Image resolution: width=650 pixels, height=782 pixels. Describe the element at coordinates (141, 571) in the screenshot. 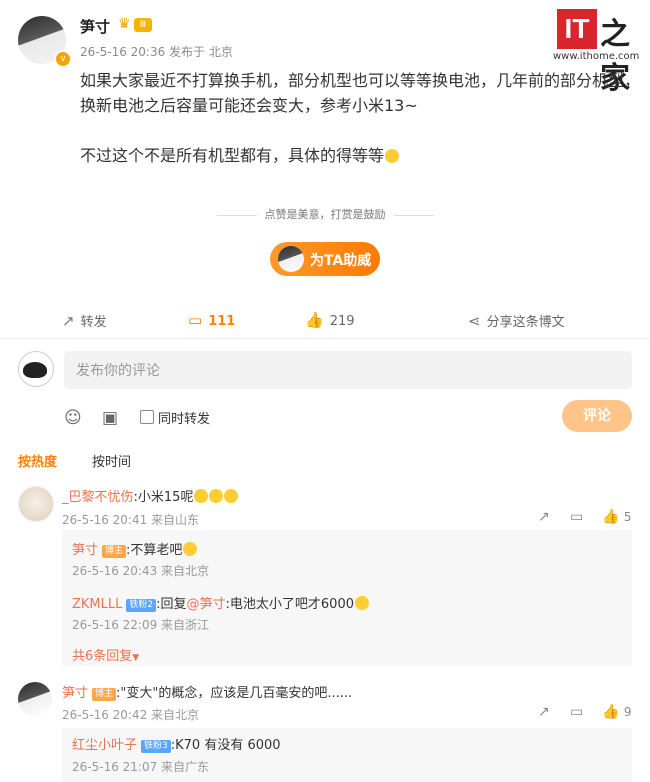

I see `reply-time: 26-5-16 20:43 来自北京` at that location.